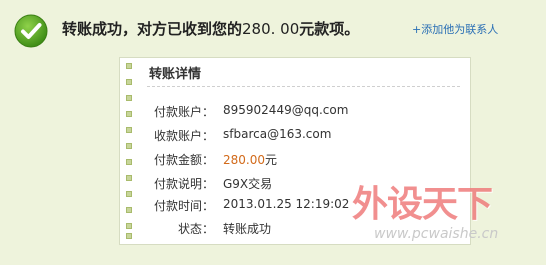 The height and width of the screenshot is (265, 546). What do you see at coordinates (183, 112) in the screenshot?
I see `payer-account-label: 付款账户：` at bounding box center [183, 112].